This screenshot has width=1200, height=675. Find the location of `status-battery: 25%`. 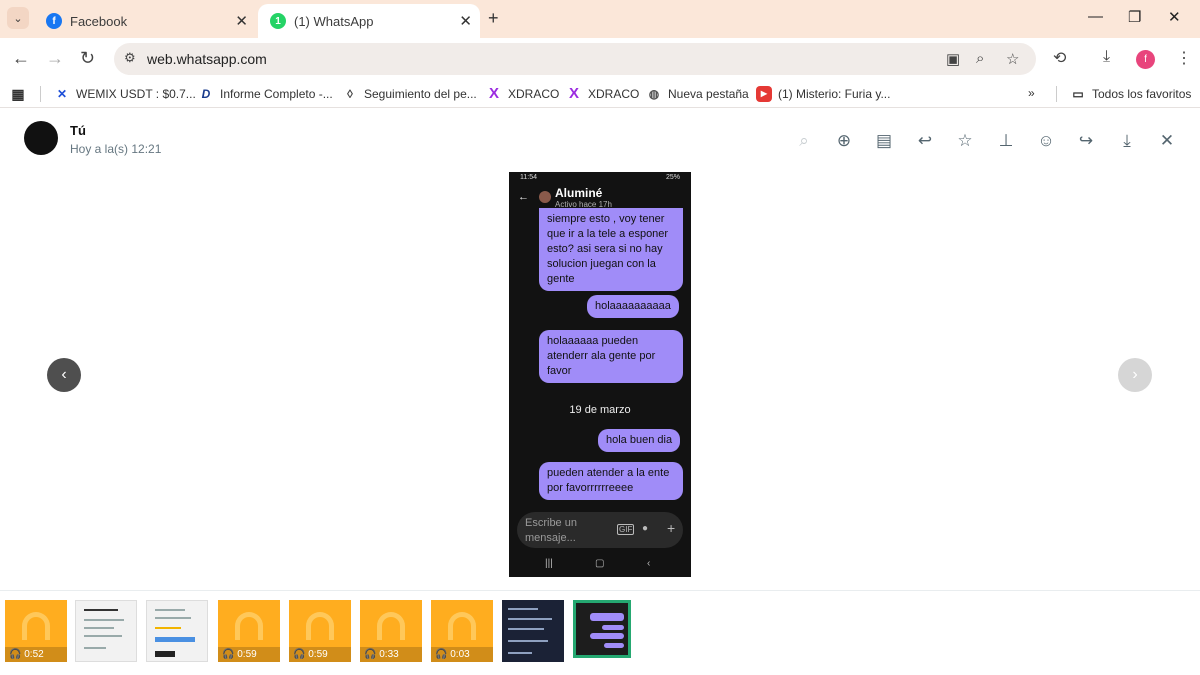

status-battery: 25% is located at coordinates (672, 177).